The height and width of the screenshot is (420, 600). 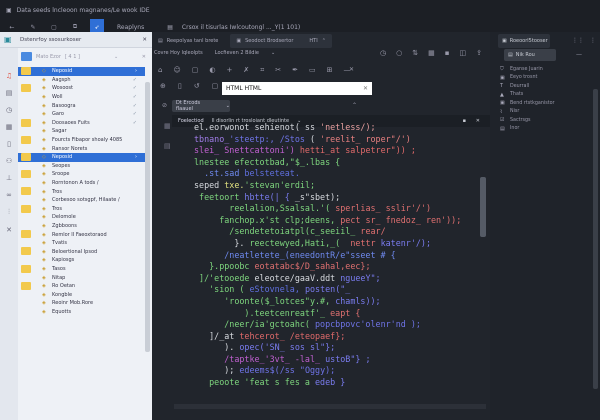 I want to click on search-input: HTML HTML ✕, so click(x=297, y=88).